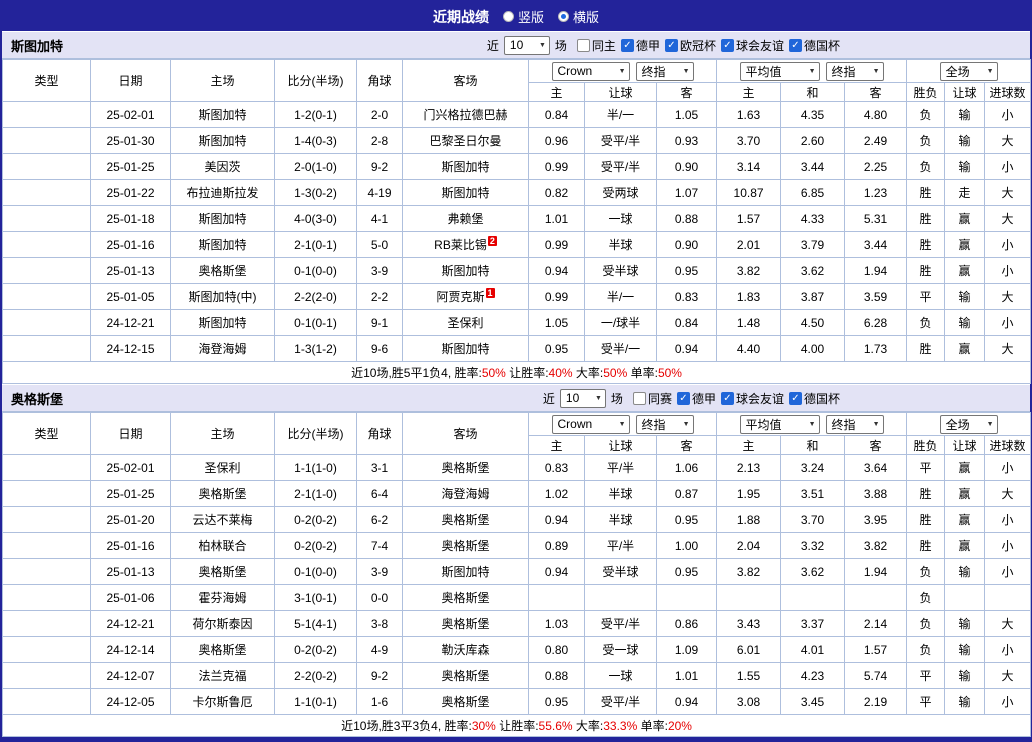  I want to click on col-header-score: 比分(半场), so click(315, 433).